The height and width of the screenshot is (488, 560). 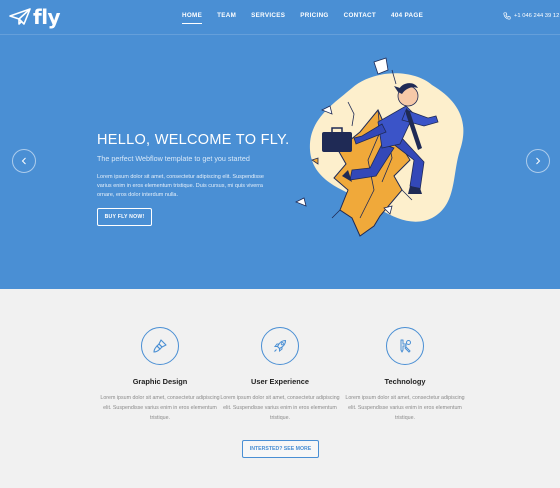 What do you see at coordinates (537, 16) in the screenshot?
I see `phone-number: +1 046 244 39 12` at bounding box center [537, 16].